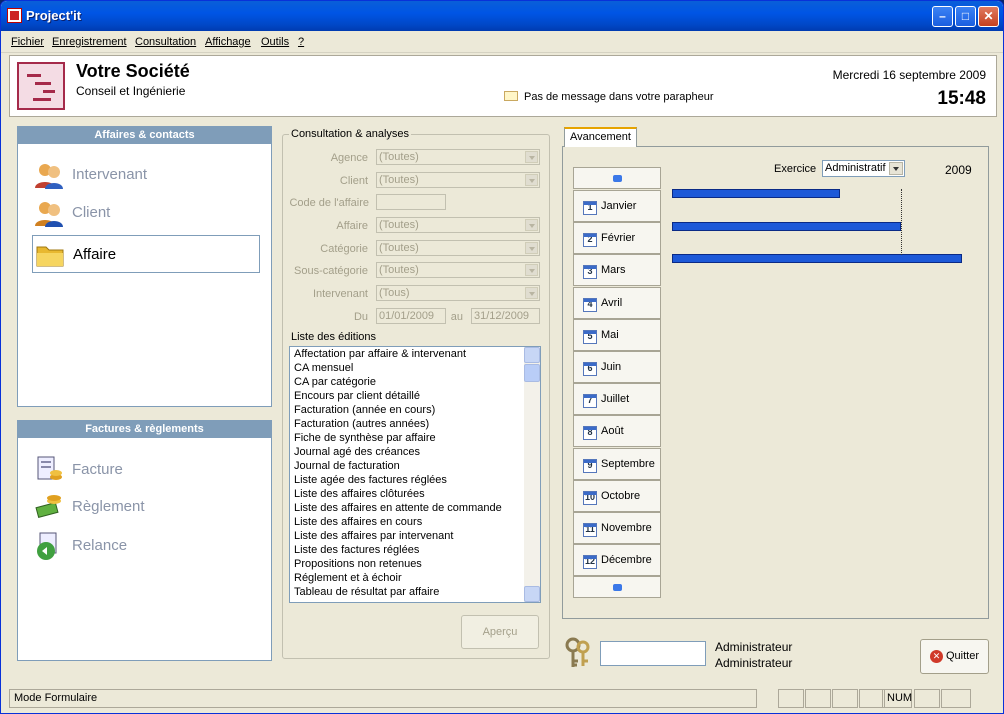 This screenshot has height=714, width=1004. I want to click on scroll-up-button, so click(617, 178).